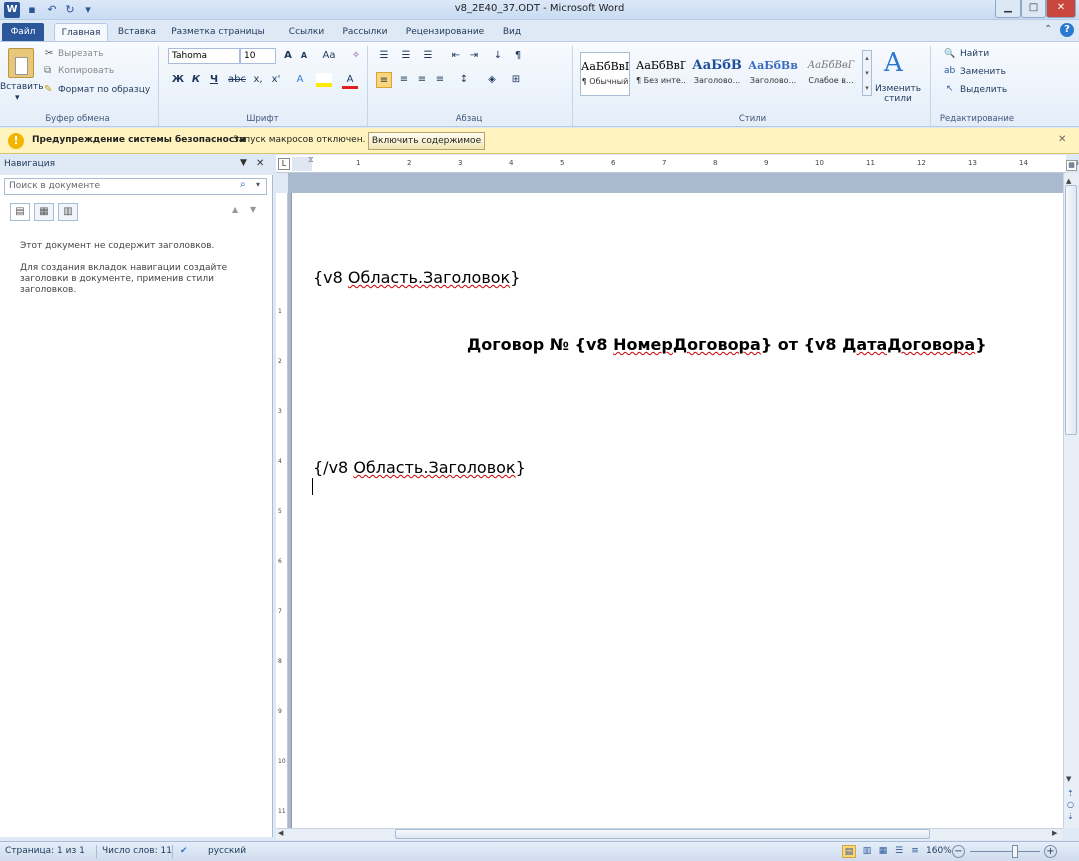 Image resolution: width=1079 pixels, height=861 pixels. I want to click on word-count: Число слов: 11, so click(137, 851).